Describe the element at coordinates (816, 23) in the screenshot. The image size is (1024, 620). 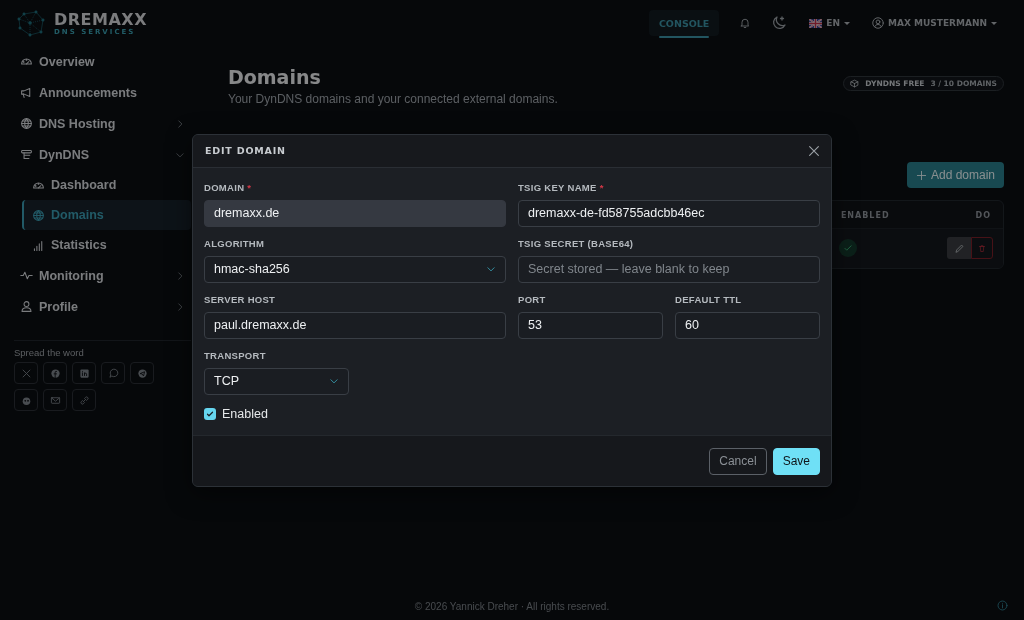
I see `flag-icon` at that location.